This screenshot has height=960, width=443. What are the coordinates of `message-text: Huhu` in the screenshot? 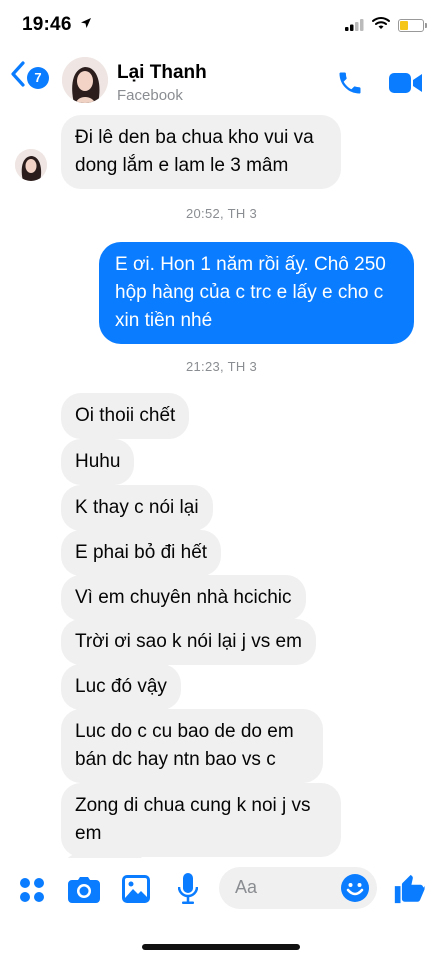 It's located at (98, 461).